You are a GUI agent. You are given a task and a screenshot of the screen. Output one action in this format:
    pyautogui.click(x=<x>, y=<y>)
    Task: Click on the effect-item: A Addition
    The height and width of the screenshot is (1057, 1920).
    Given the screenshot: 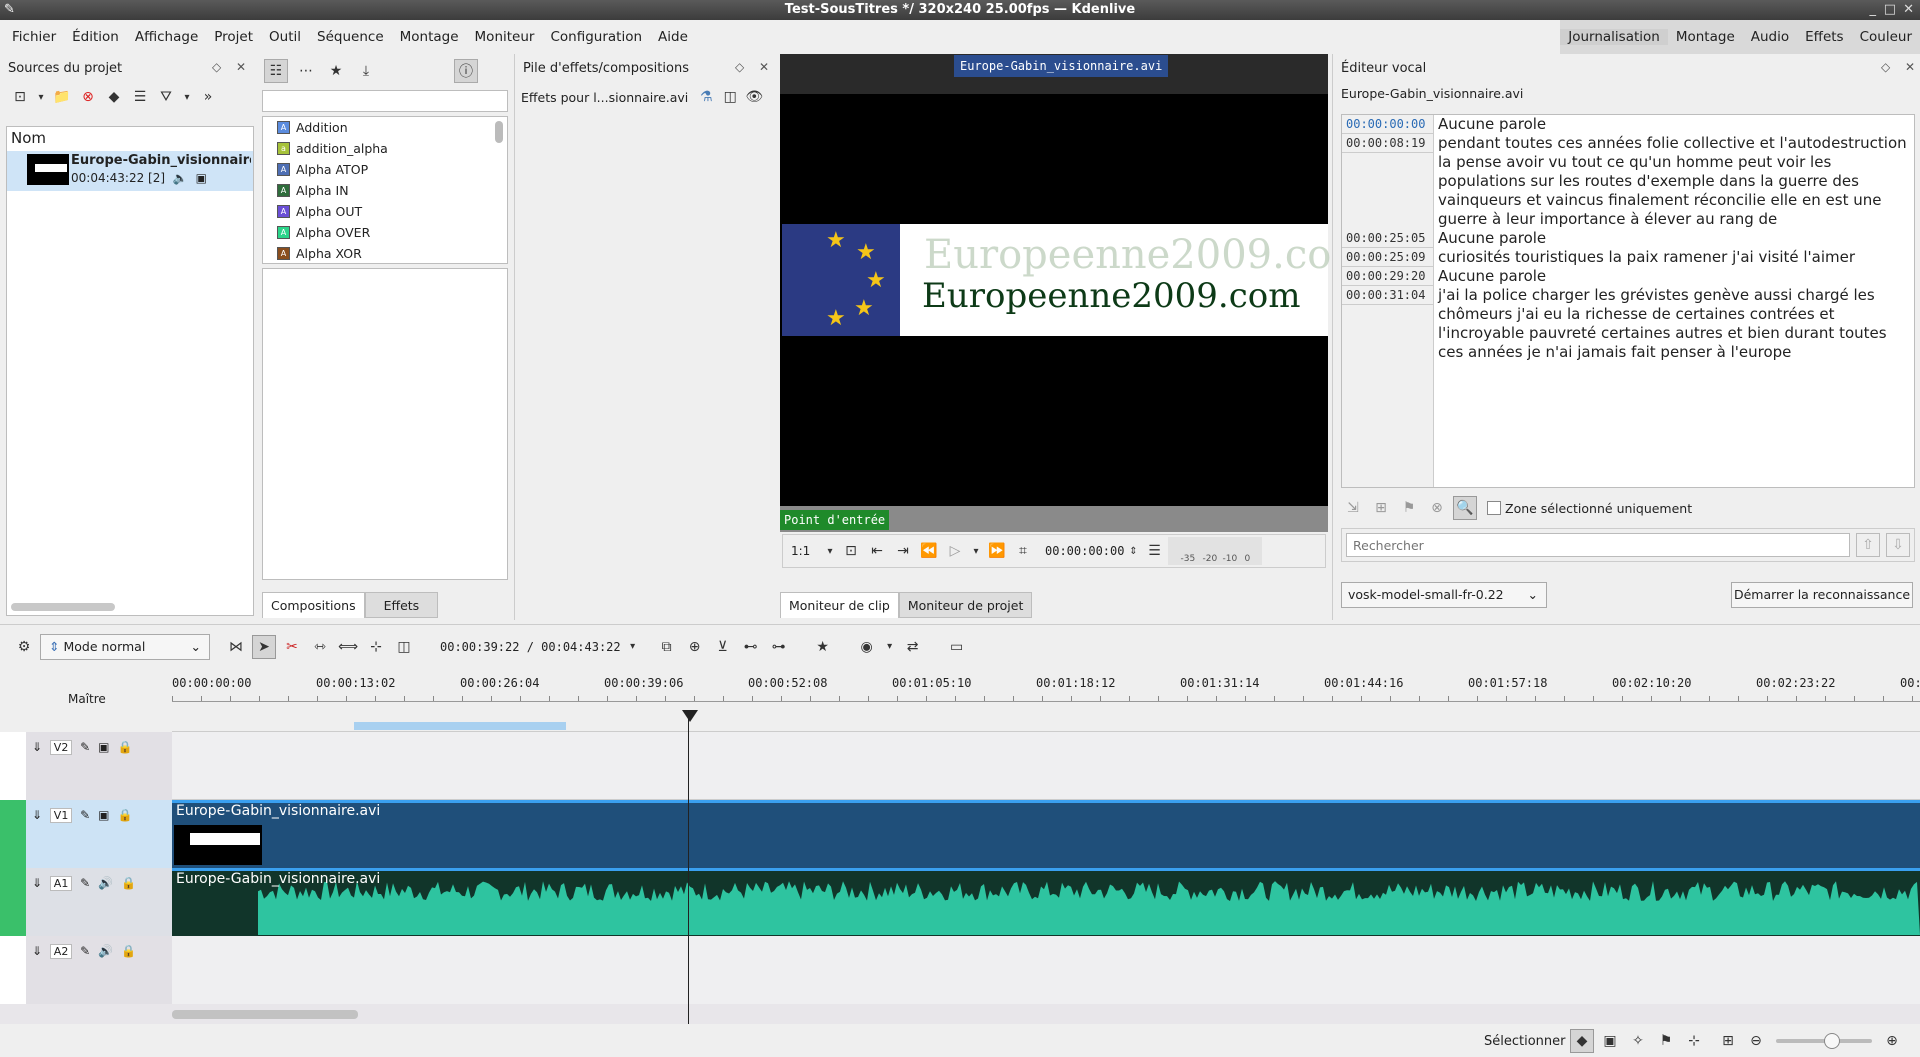 What is the action you would take?
    pyautogui.click(x=385, y=127)
    